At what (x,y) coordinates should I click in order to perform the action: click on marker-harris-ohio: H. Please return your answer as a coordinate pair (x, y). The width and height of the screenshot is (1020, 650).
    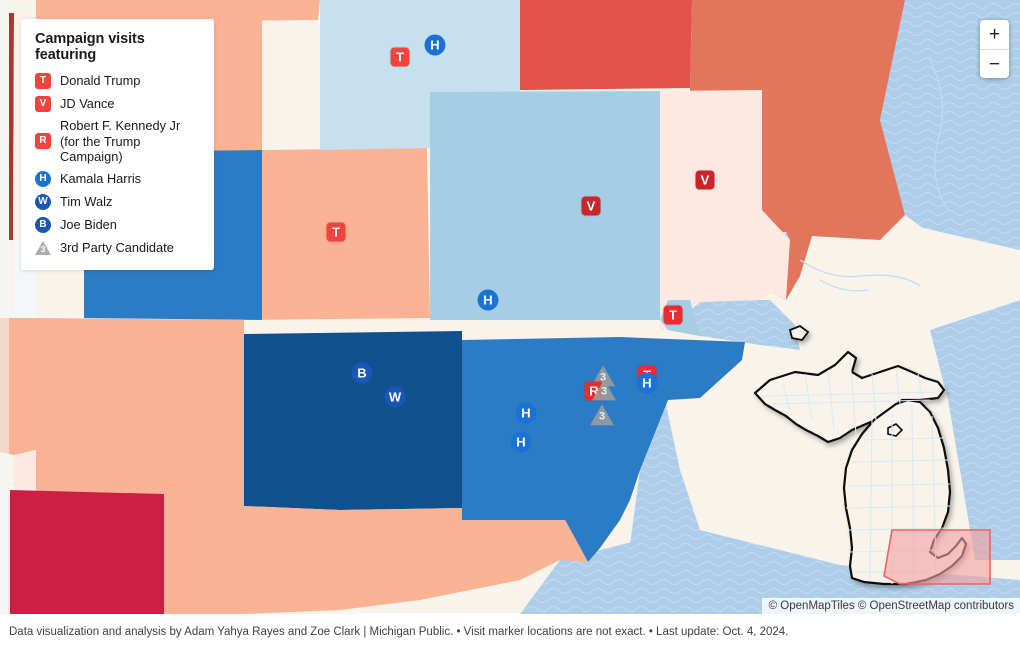
    Looking at the image, I should click on (647, 383).